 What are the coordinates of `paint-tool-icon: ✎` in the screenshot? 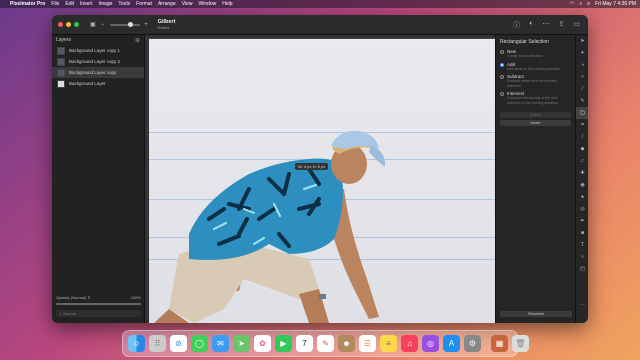 It's located at (582, 101).